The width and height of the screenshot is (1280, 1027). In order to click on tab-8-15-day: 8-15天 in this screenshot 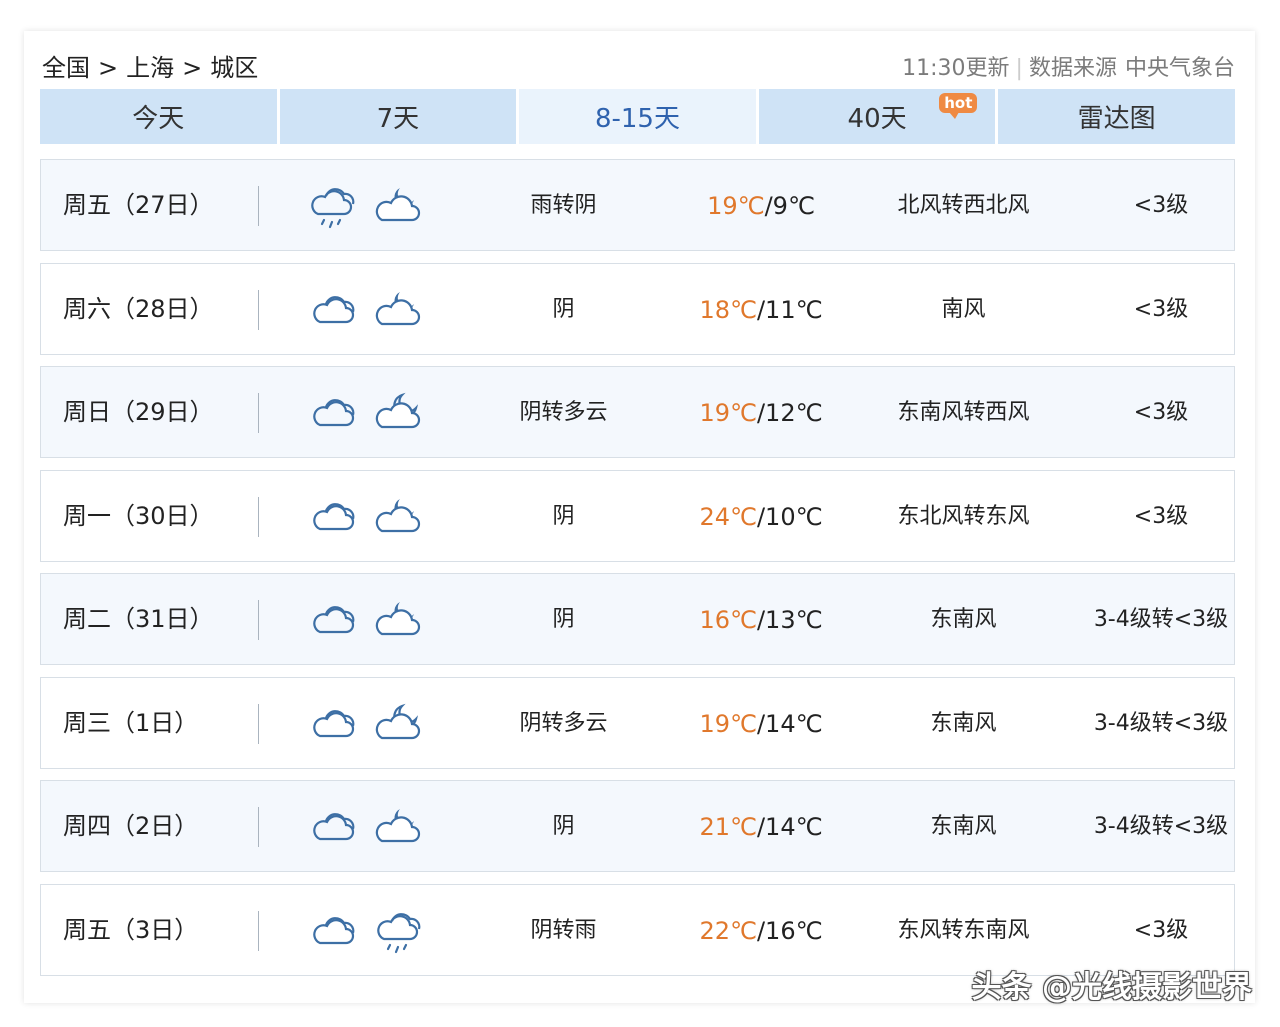, I will do `click(637, 116)`.